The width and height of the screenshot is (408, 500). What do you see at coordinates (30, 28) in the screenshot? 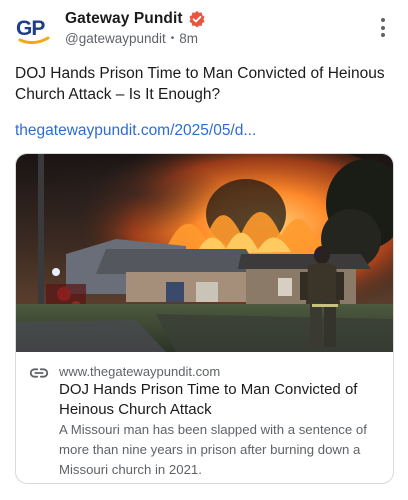
I see `svg-text: GP` at bounding box center [30, 28].